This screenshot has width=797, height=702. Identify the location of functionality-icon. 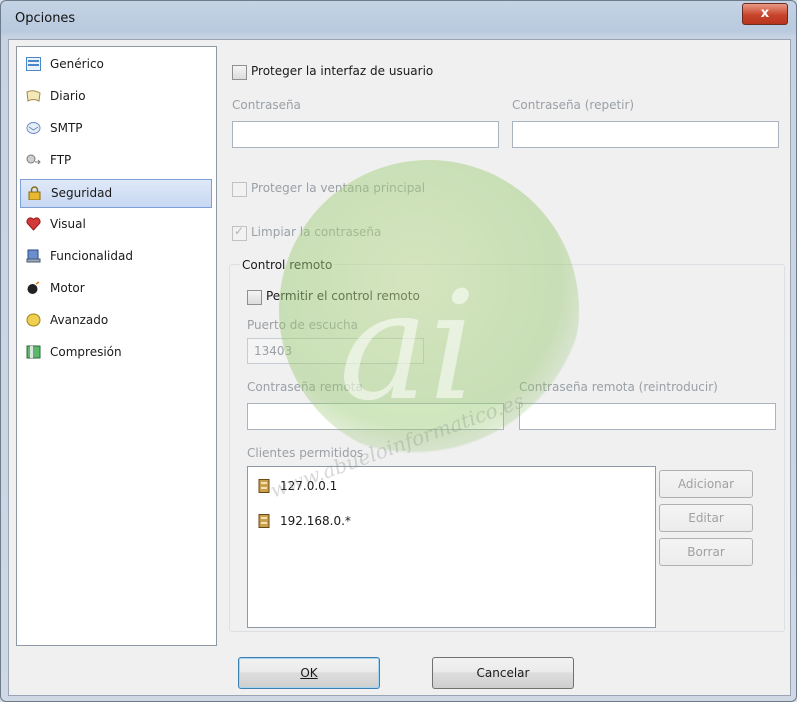
(33, 256).